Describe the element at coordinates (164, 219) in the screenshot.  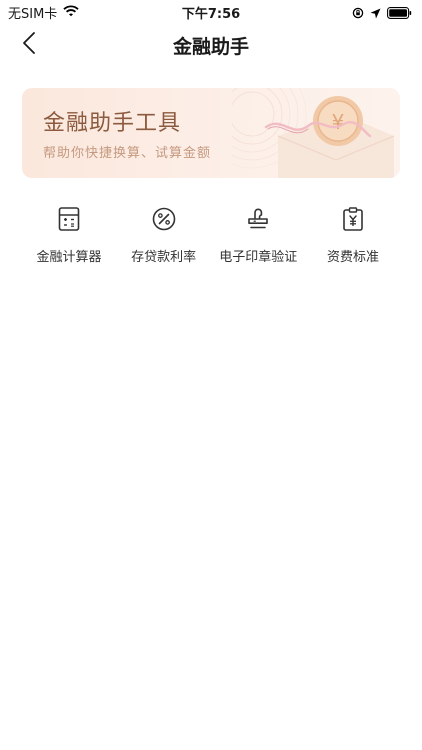
I see `percent-icon` at that location.